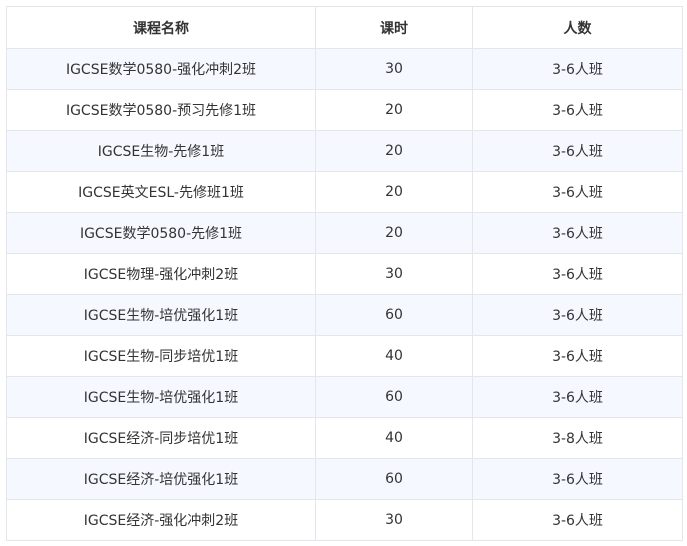 The width and height of the screenshot is (687, 546). Describe the element at coordinates (577, 27) in the screenshot. I see `header-class-size: 人数` at that location.